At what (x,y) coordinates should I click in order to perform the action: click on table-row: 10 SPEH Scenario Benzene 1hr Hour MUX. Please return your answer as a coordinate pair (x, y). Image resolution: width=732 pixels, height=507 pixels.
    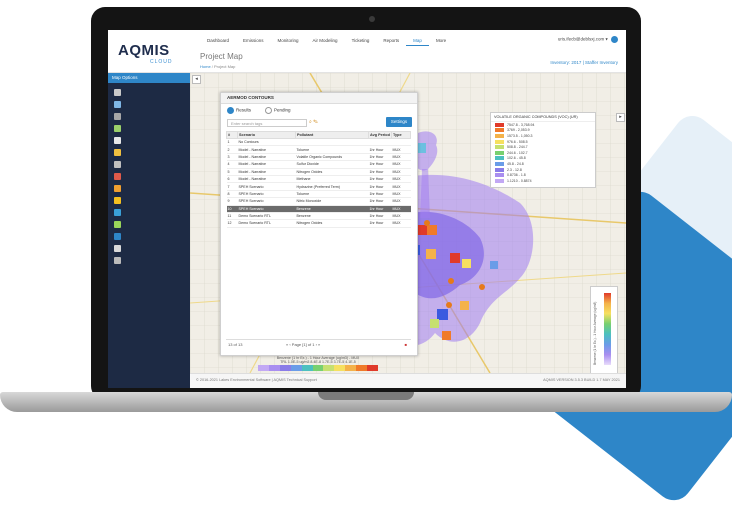
    Looking at the image, I should click on (318, 209).